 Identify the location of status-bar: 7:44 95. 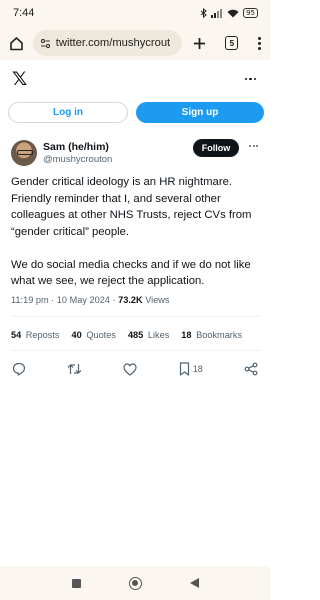
(135, 13).